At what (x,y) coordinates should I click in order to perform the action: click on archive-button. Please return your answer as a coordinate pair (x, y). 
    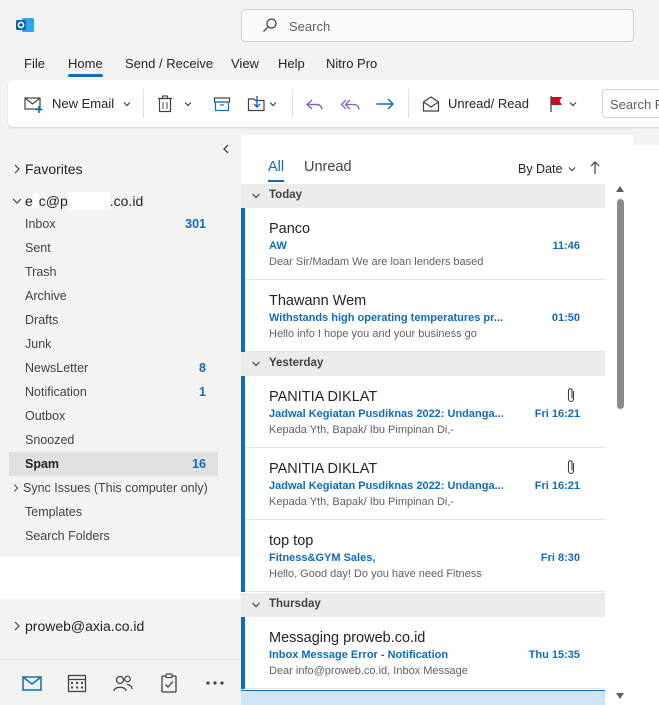
    Looking at the image, I should click on (222, 103).